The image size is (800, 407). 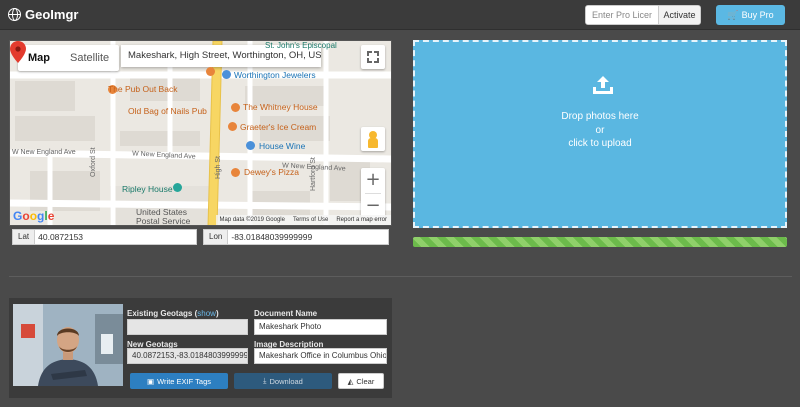 I want to click on upload-icon, so click(x=603, y=85).